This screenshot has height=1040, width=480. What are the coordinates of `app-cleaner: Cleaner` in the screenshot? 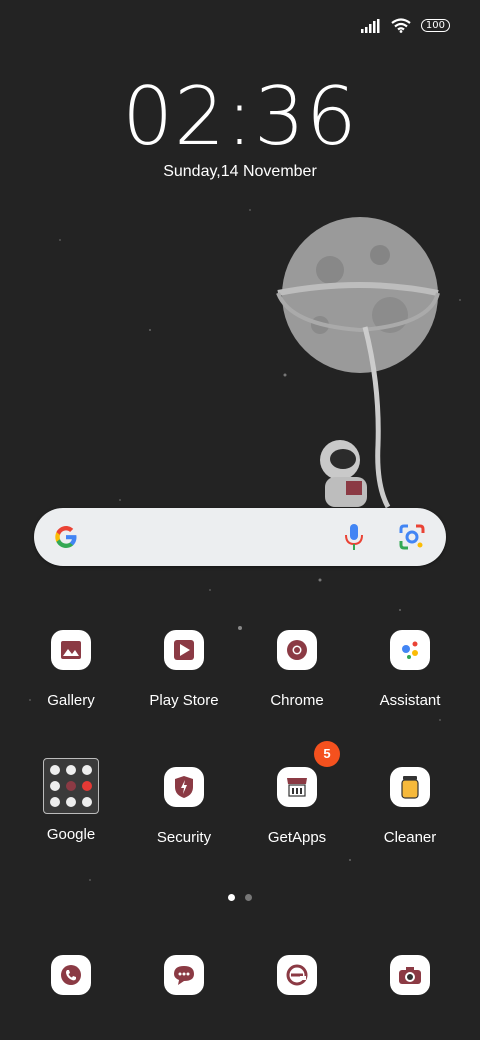 It's located at (410, 806).